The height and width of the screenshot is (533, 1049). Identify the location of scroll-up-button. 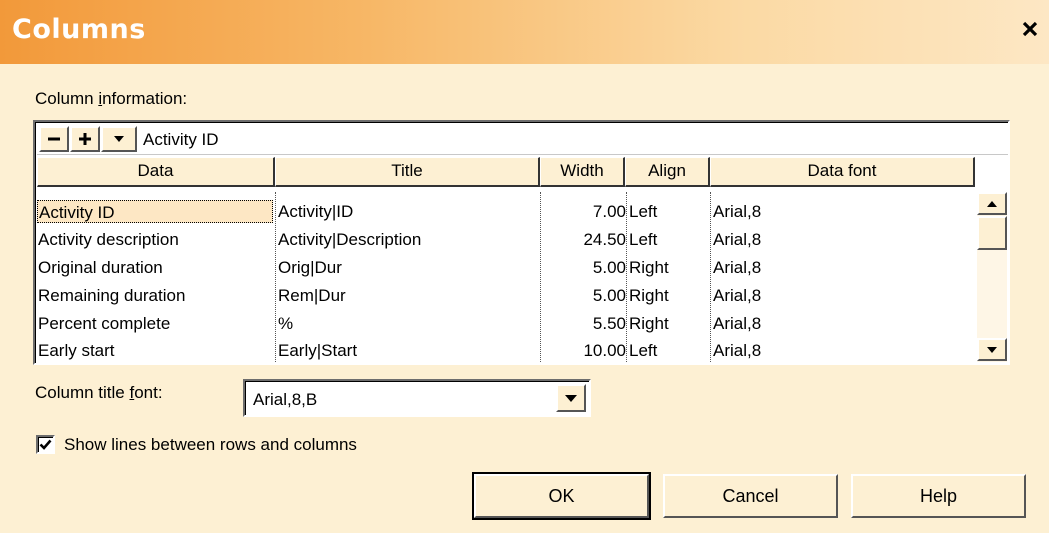
(992, 203).